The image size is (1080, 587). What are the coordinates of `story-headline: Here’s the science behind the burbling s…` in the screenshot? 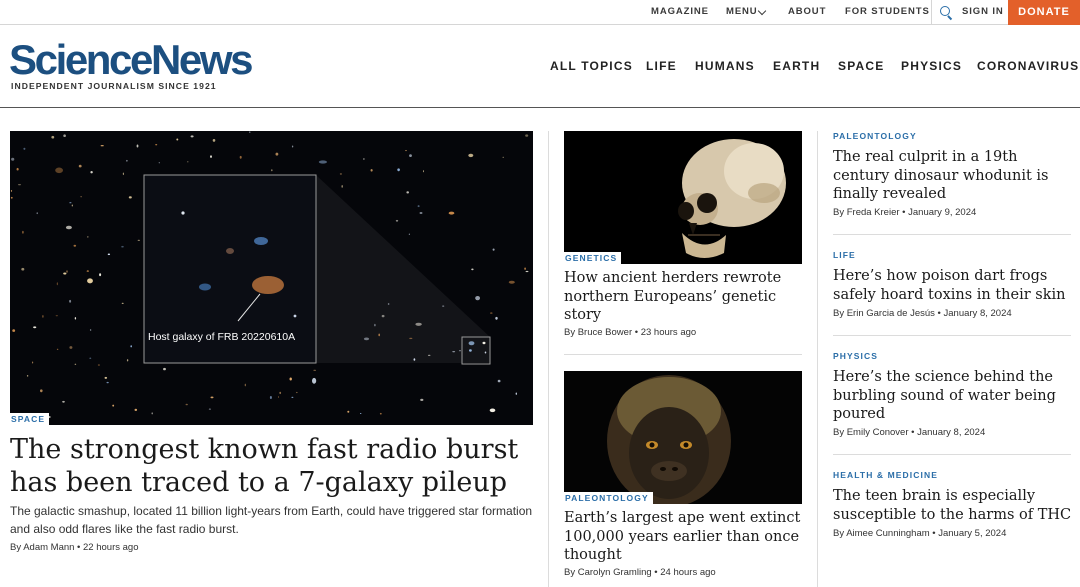 It's located at (953, 396).